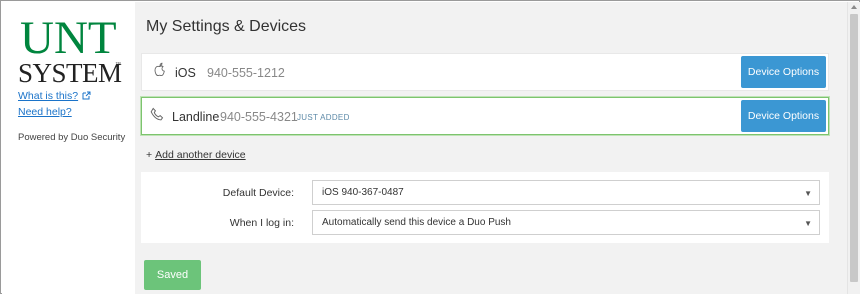 Image resolution: width=860 pixels, height=294 pixels. What do you see at coordinates (259, 117) in the screenshot?
I see `device-number-landline: 940-555-4321` at bounding box center [259, 117].